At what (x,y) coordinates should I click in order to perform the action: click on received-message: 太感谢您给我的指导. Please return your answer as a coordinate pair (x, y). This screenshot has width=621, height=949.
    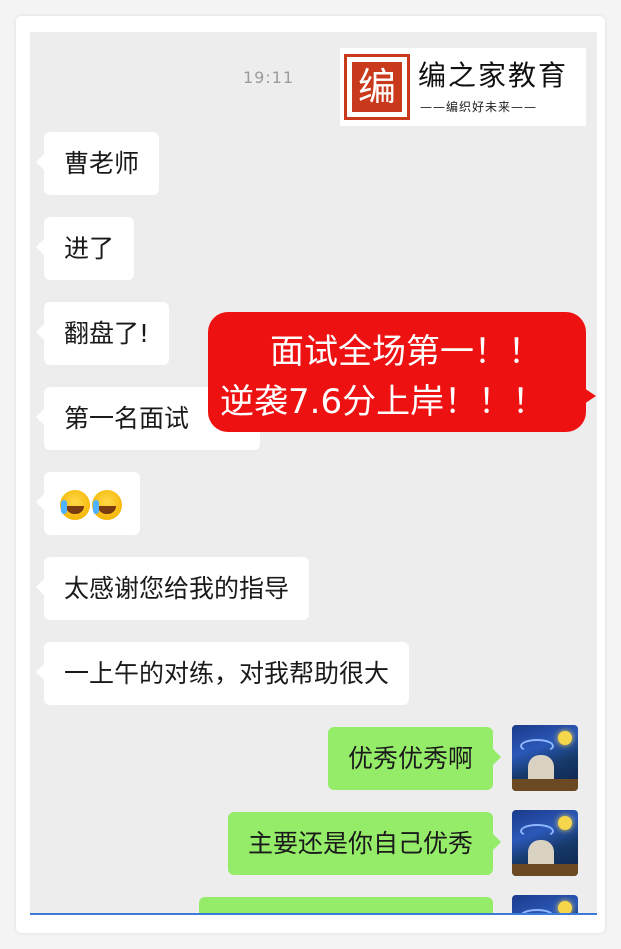
    Looking at the image, I should click on (172, 588).